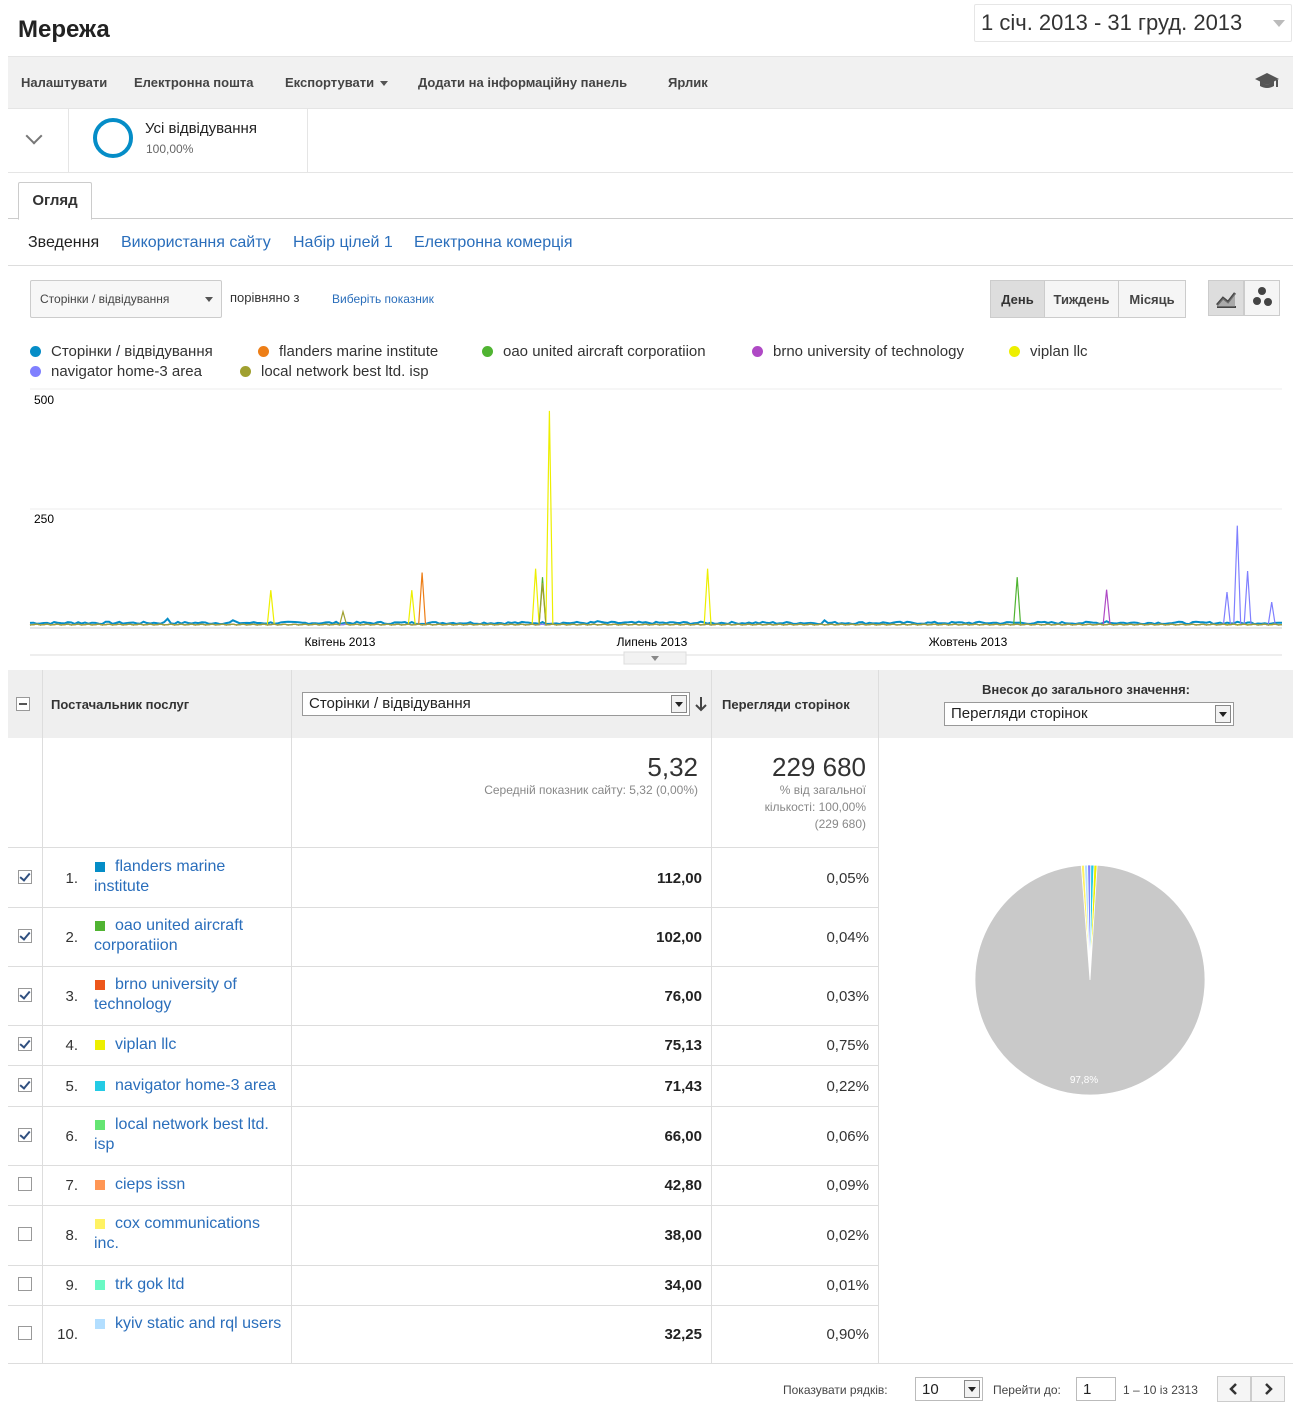 The width and height of the screenshot is (1298, 1406). I want to click on legend-item: oao united aircraft corporatiion, so click(594, 351).